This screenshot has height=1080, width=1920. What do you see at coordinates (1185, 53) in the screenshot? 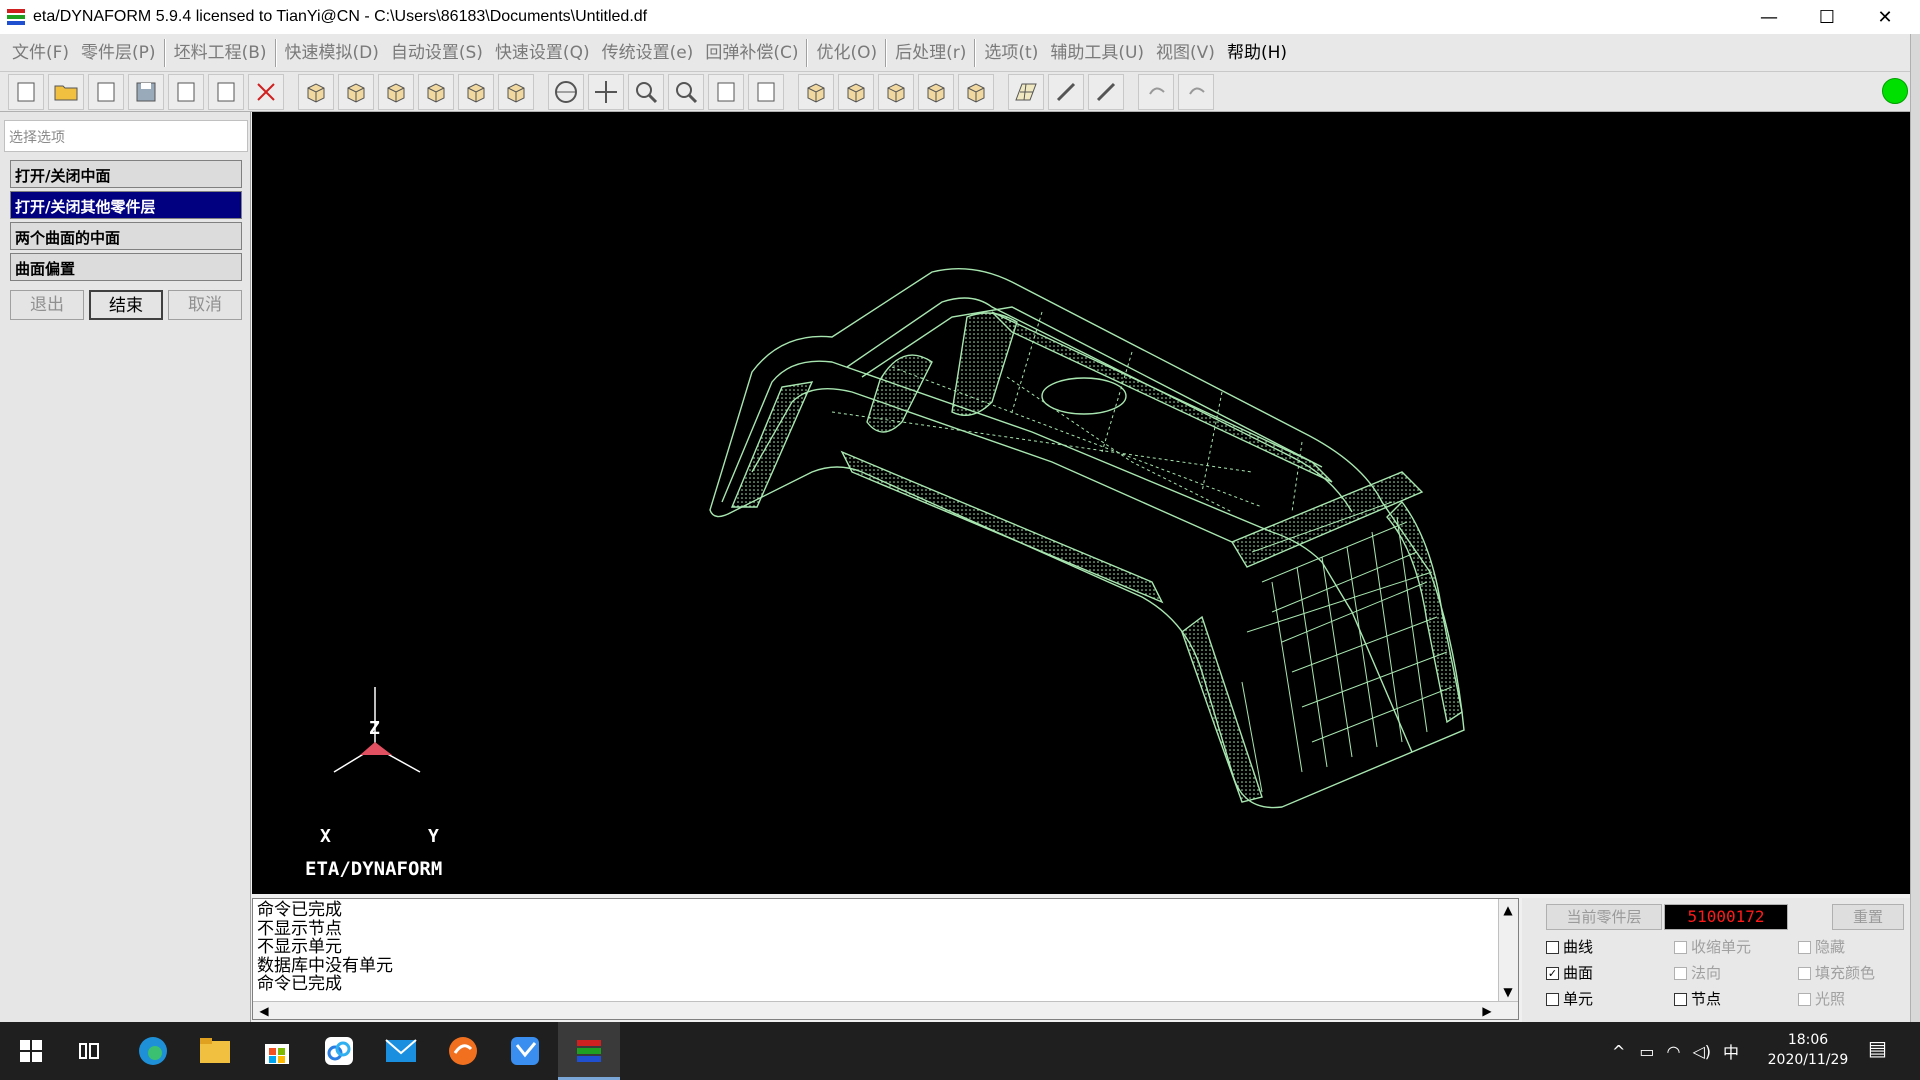
I see `menu-item-12: 视图(V)` at bounding box center [1185, 53].